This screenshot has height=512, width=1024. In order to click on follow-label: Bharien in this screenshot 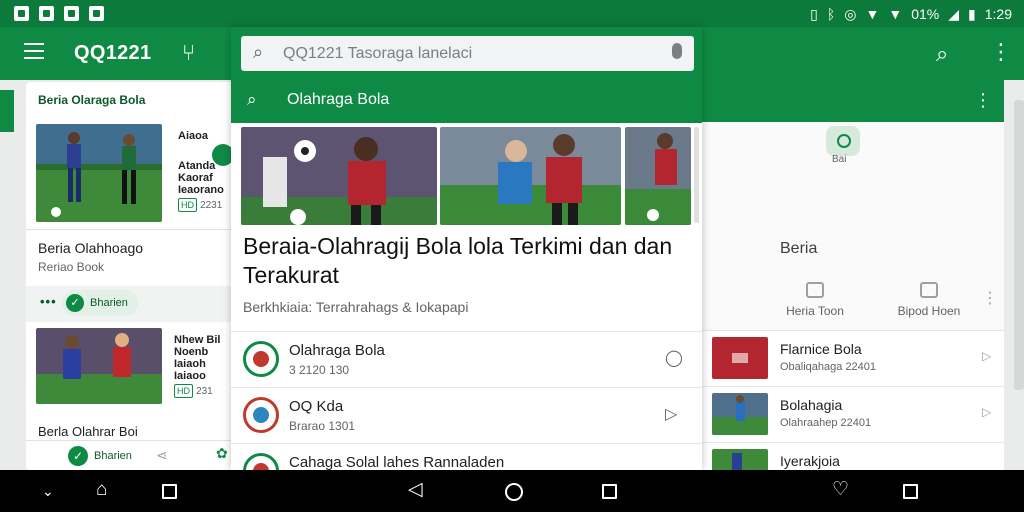, I will do `click(113, 456)`.